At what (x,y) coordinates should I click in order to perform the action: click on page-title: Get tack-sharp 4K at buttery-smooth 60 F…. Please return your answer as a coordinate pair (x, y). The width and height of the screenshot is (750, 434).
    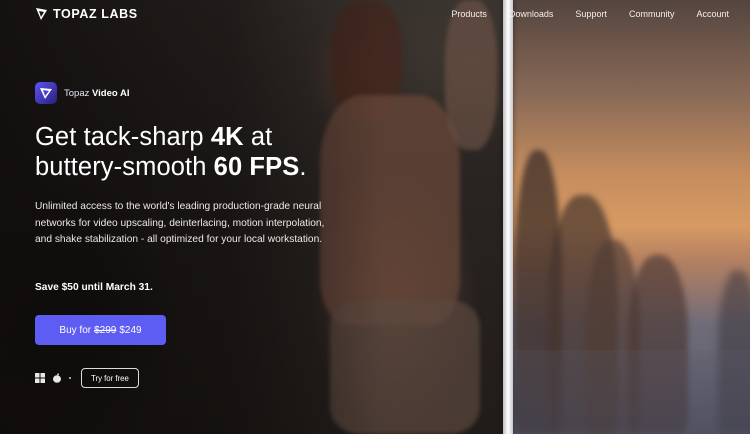
    Looking at the image, I should click on (171, 152).